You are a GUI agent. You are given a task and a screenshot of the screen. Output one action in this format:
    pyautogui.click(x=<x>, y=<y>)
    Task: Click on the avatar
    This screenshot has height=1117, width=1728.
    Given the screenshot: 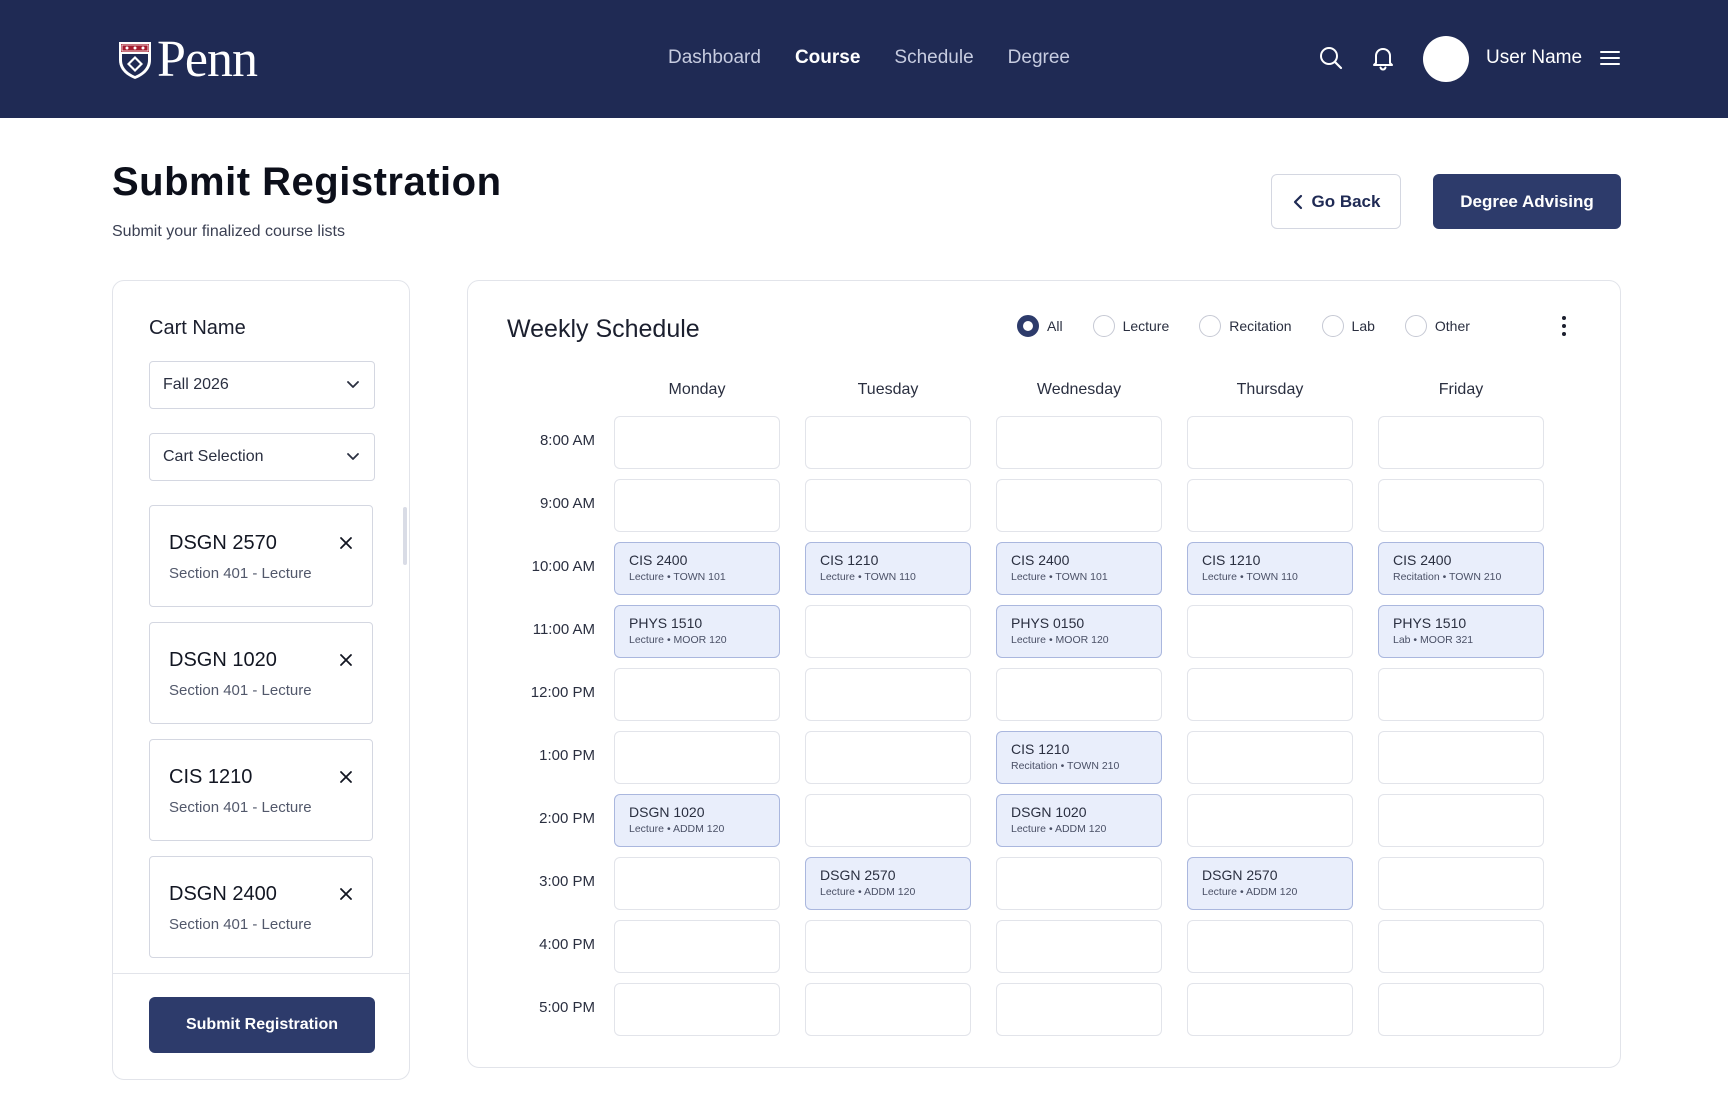 What is the action you would take?
    pyautogui.click(x=1446, y=59)
    